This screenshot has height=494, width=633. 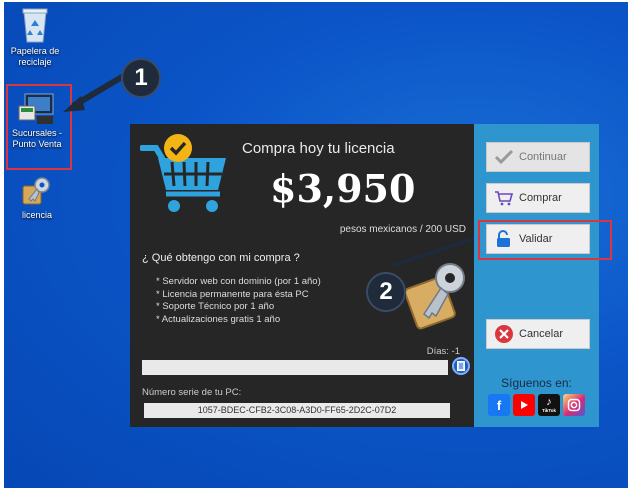 What do you see at coordinates (437, 251) in the screenshot?
I see `connector-line` at bounding box center [437, 251].